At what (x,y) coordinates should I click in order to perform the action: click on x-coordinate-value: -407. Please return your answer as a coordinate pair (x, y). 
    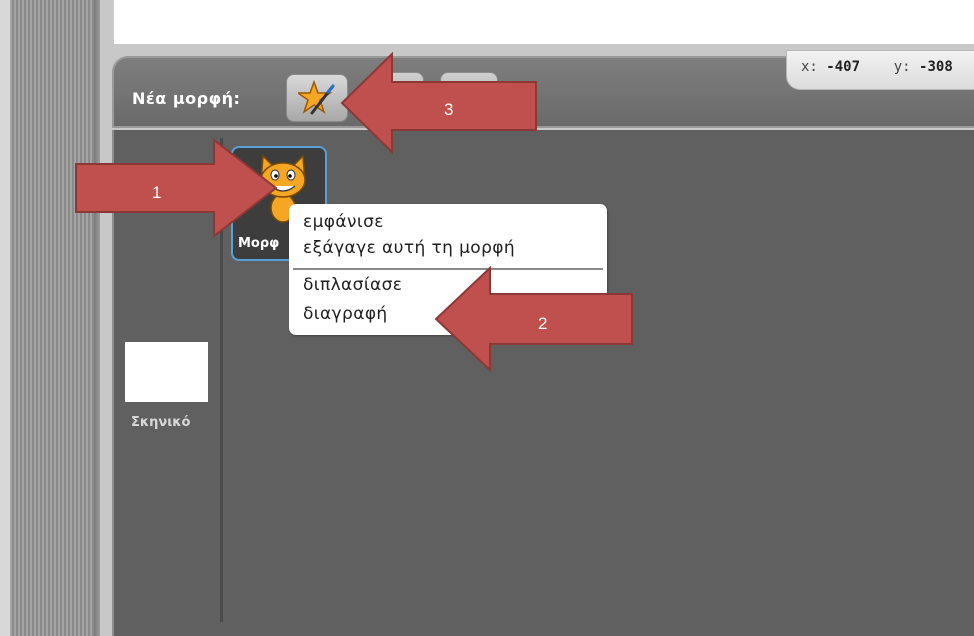
    Looking at the image, I should click on (843, 67).